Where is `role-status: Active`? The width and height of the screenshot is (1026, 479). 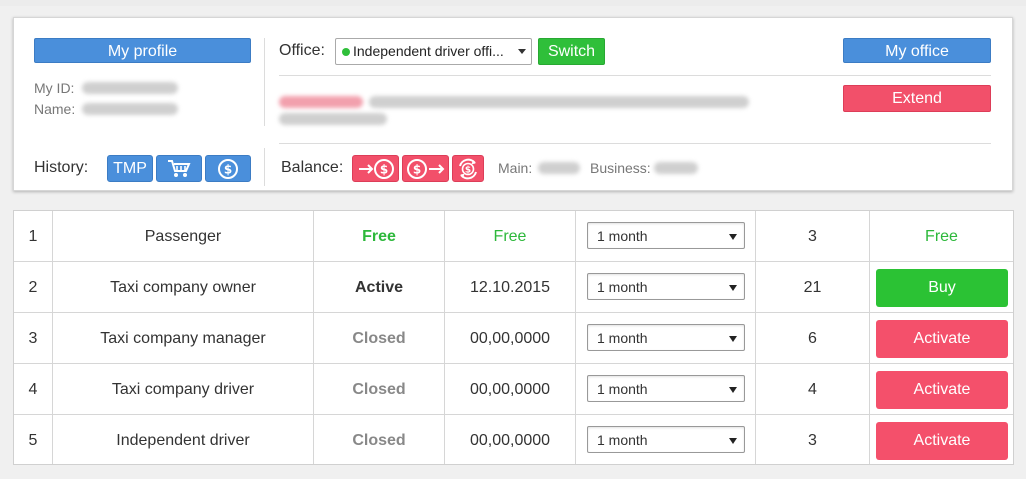
role-status: Active is located at coordinates (379, 287).